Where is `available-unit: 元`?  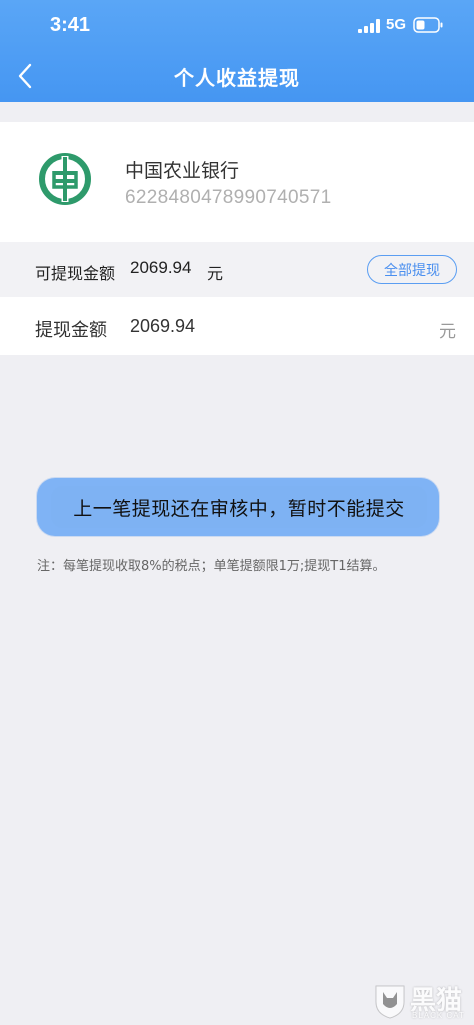
available-unit: 元 is located at coordinates (215, 273).